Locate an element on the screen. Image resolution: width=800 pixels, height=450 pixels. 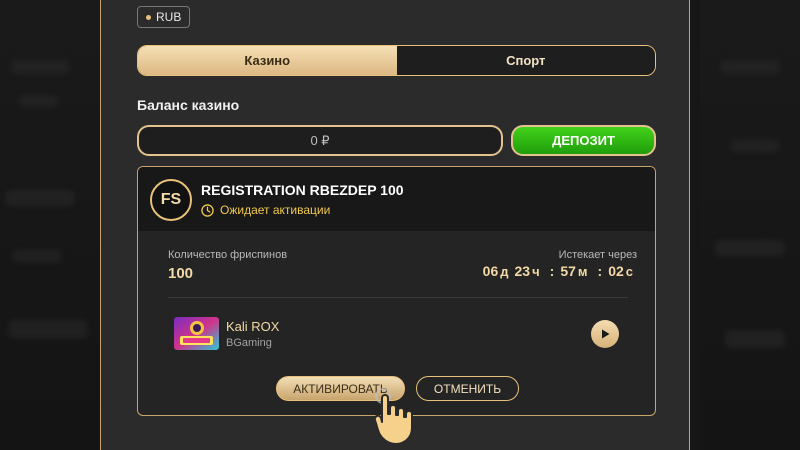
balance-value: 0 ₽ is located at coordinates (320, 140).